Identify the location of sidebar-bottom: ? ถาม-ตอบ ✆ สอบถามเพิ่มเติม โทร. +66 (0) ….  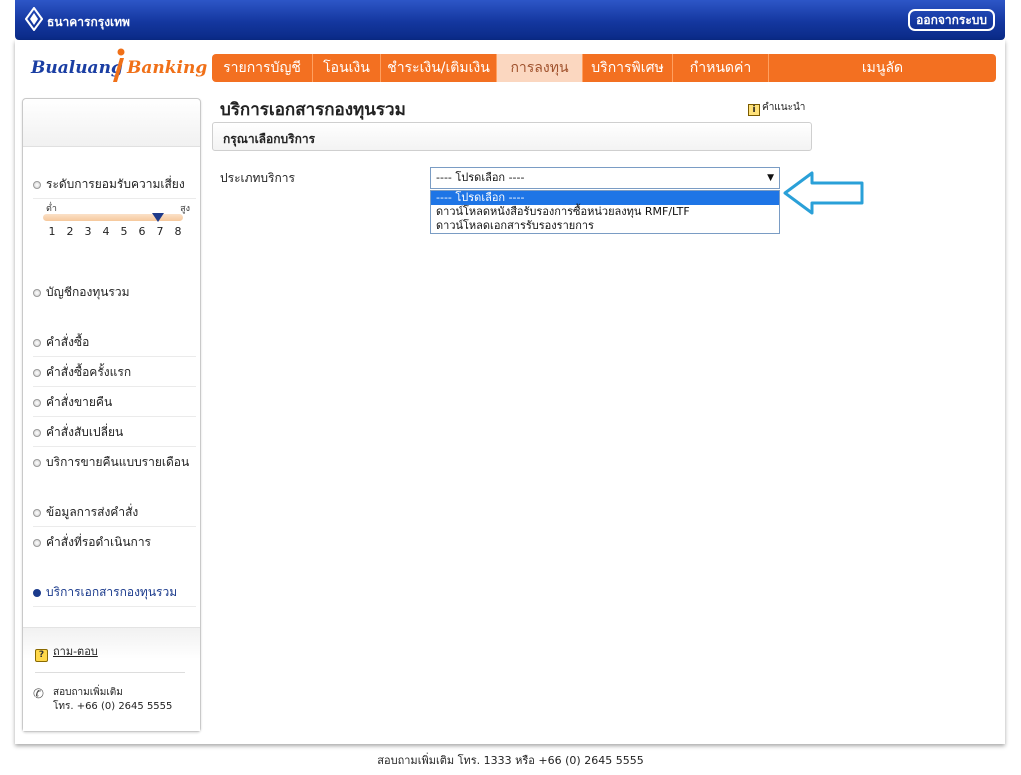
(111, 679).